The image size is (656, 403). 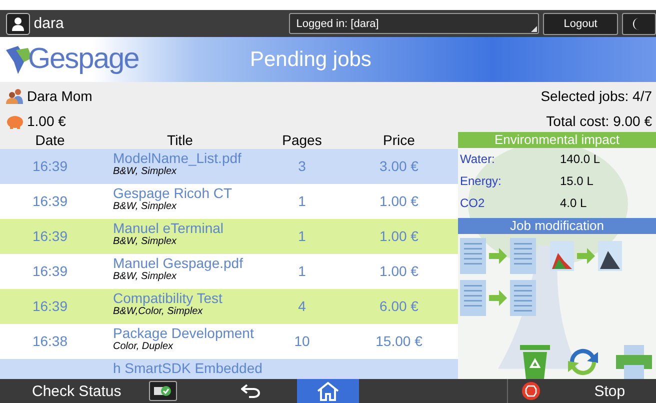 I want to click on pages-cell-text: 3, so click(x=302, y=166).